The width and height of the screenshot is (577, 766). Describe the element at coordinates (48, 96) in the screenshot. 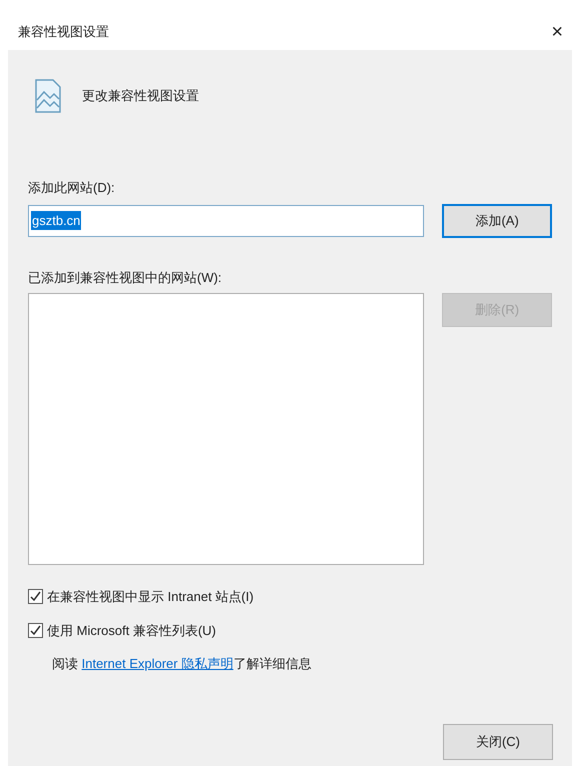

I see `image-icon` at that location.